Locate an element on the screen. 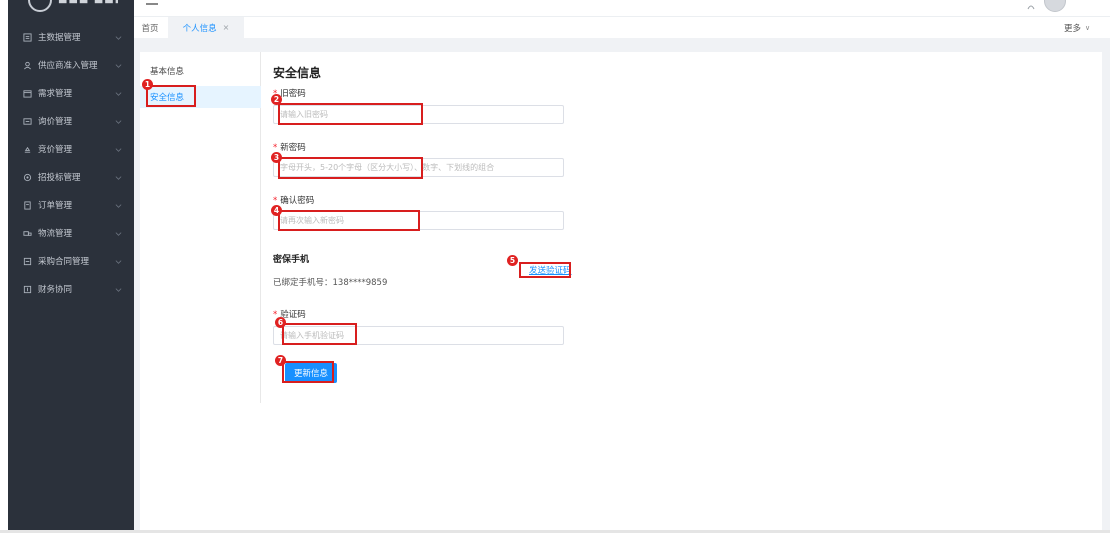 This screenshot has height=533, width=1110. truck-icon is located at coordinates (27, 233).